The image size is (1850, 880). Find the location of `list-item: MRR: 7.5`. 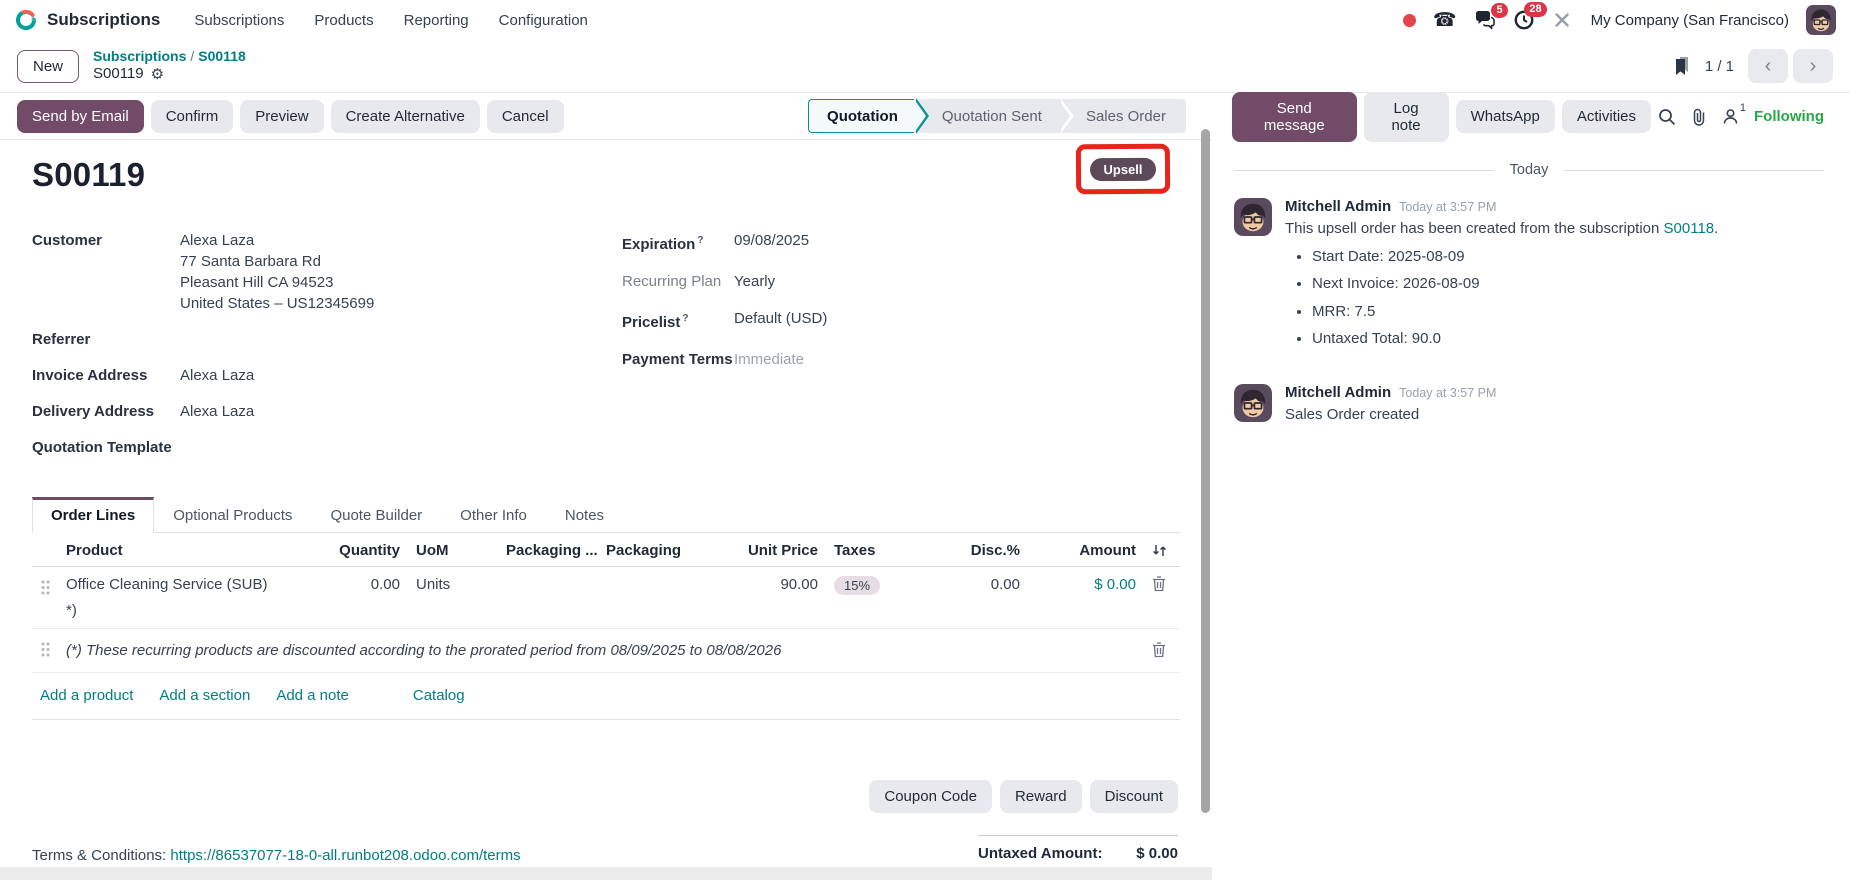

list-item: MRR: 7.5 is located at coordinates (1515, 312).